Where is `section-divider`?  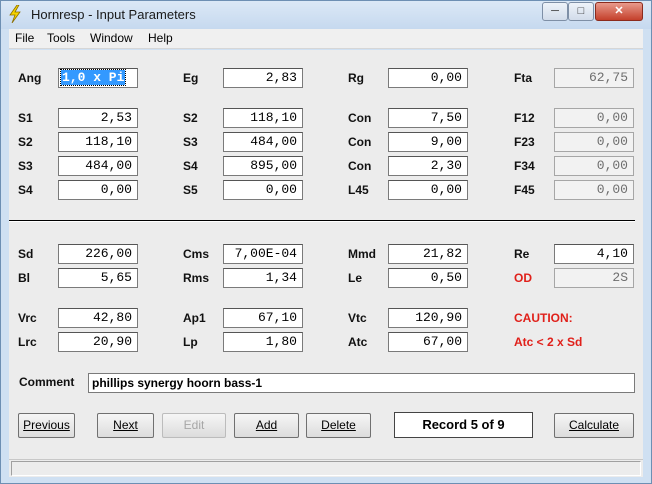 section-divider is located at coordinates (322, 221).